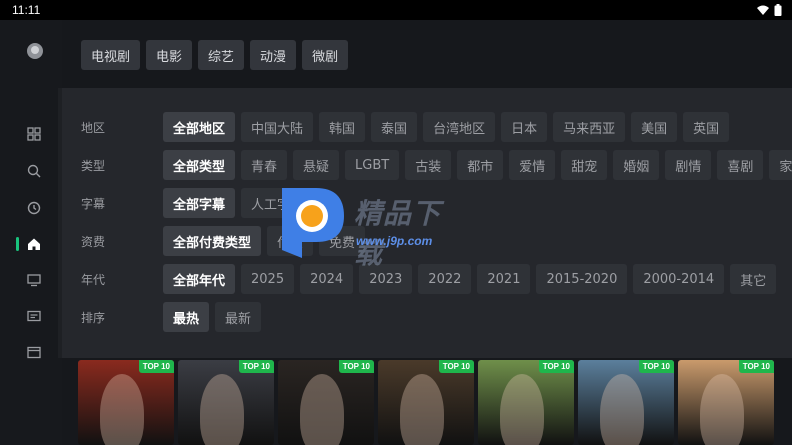 The image size is (792, 445). Describe the element at coordinates (34, 280) in the screenshot. I see `tv-icon` at that location.